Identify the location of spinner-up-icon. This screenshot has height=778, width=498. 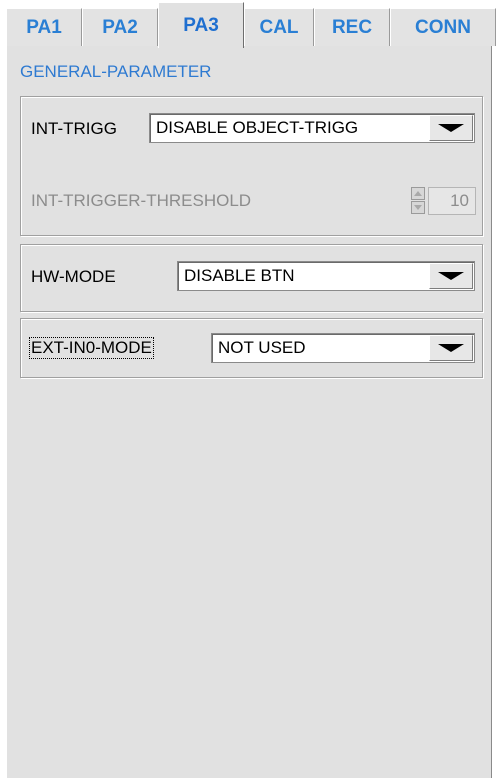
(418, 193).